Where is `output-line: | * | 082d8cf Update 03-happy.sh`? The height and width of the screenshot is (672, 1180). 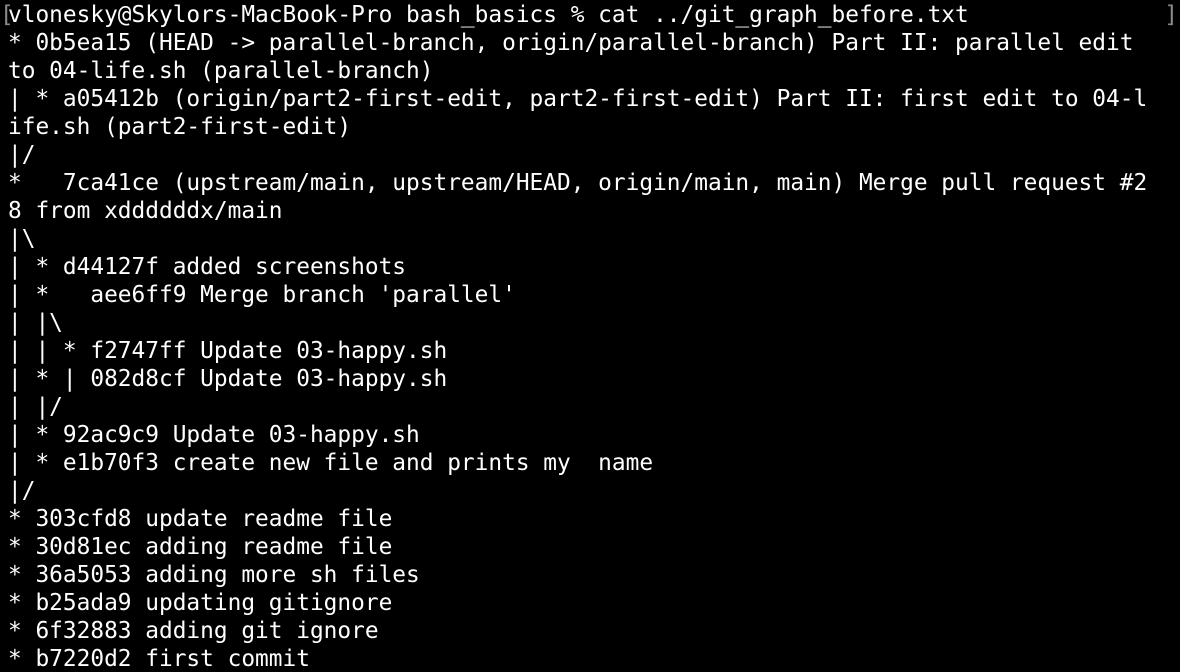
output-line: | * | 082d8cf Update 03-happy.sh is located at coordinates (228, 379).